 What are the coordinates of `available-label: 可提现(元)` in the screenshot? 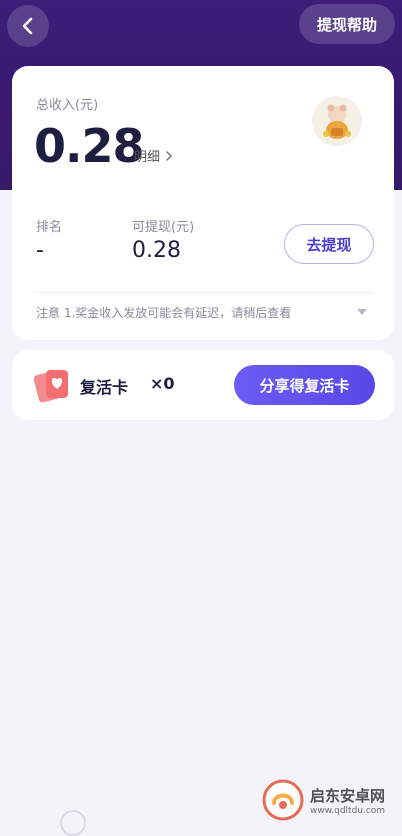 It's located at (163, 227).